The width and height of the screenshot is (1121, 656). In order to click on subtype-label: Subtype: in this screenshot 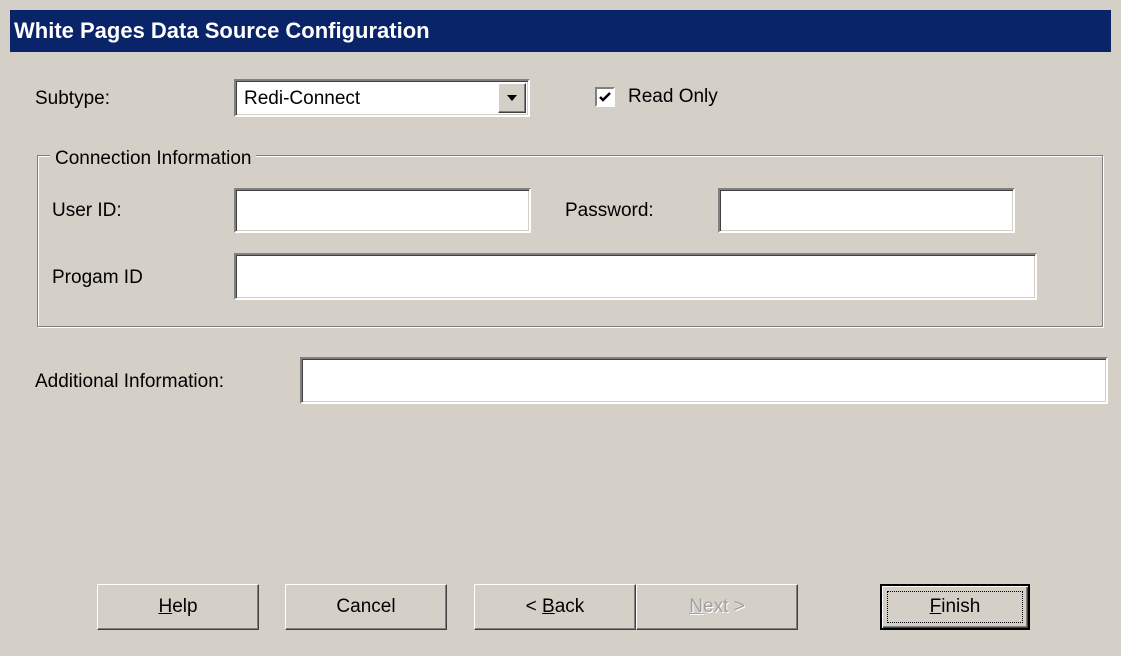, I will do `click(72, 98)`.